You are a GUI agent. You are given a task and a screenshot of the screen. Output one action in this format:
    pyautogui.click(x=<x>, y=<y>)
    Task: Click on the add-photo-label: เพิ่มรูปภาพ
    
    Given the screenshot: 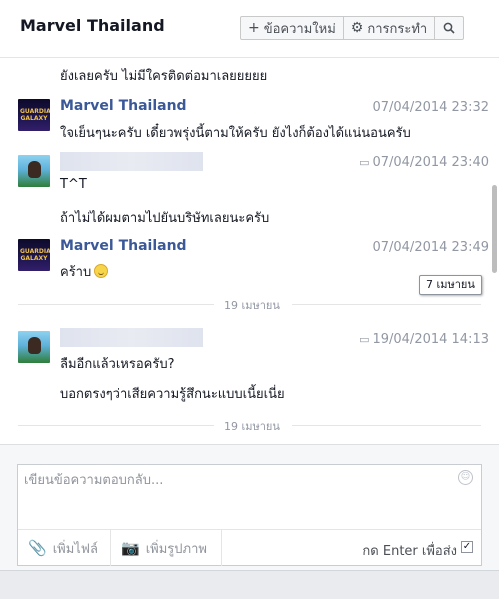 What is the action you would take?
    pyautogui.click(x=176, y=549)
    